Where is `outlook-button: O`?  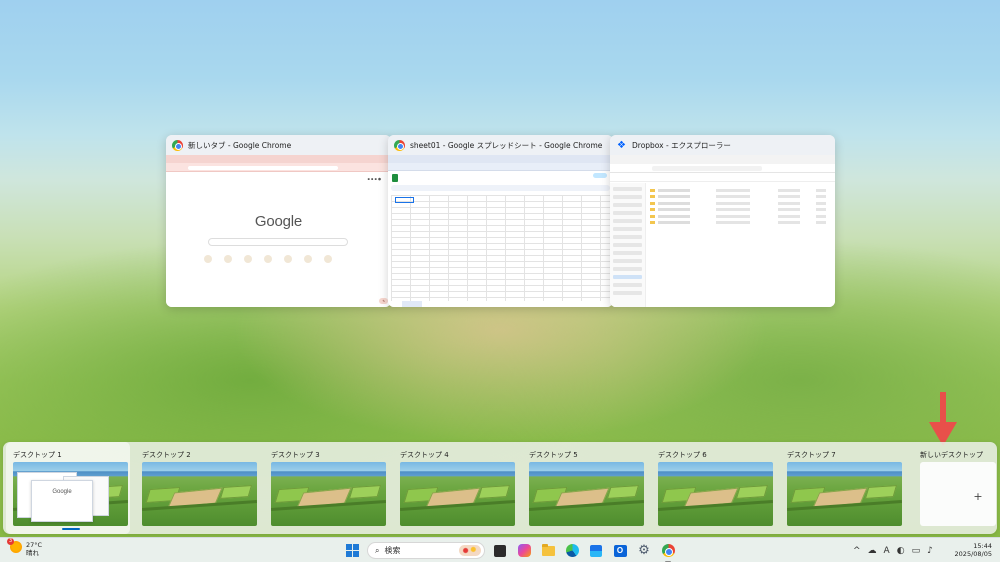 outlook-button: O is located at coordinates (620, 551).